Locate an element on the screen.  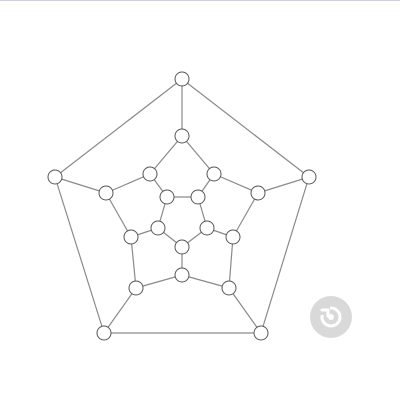
reset-button is located at coordinates (331, 317).